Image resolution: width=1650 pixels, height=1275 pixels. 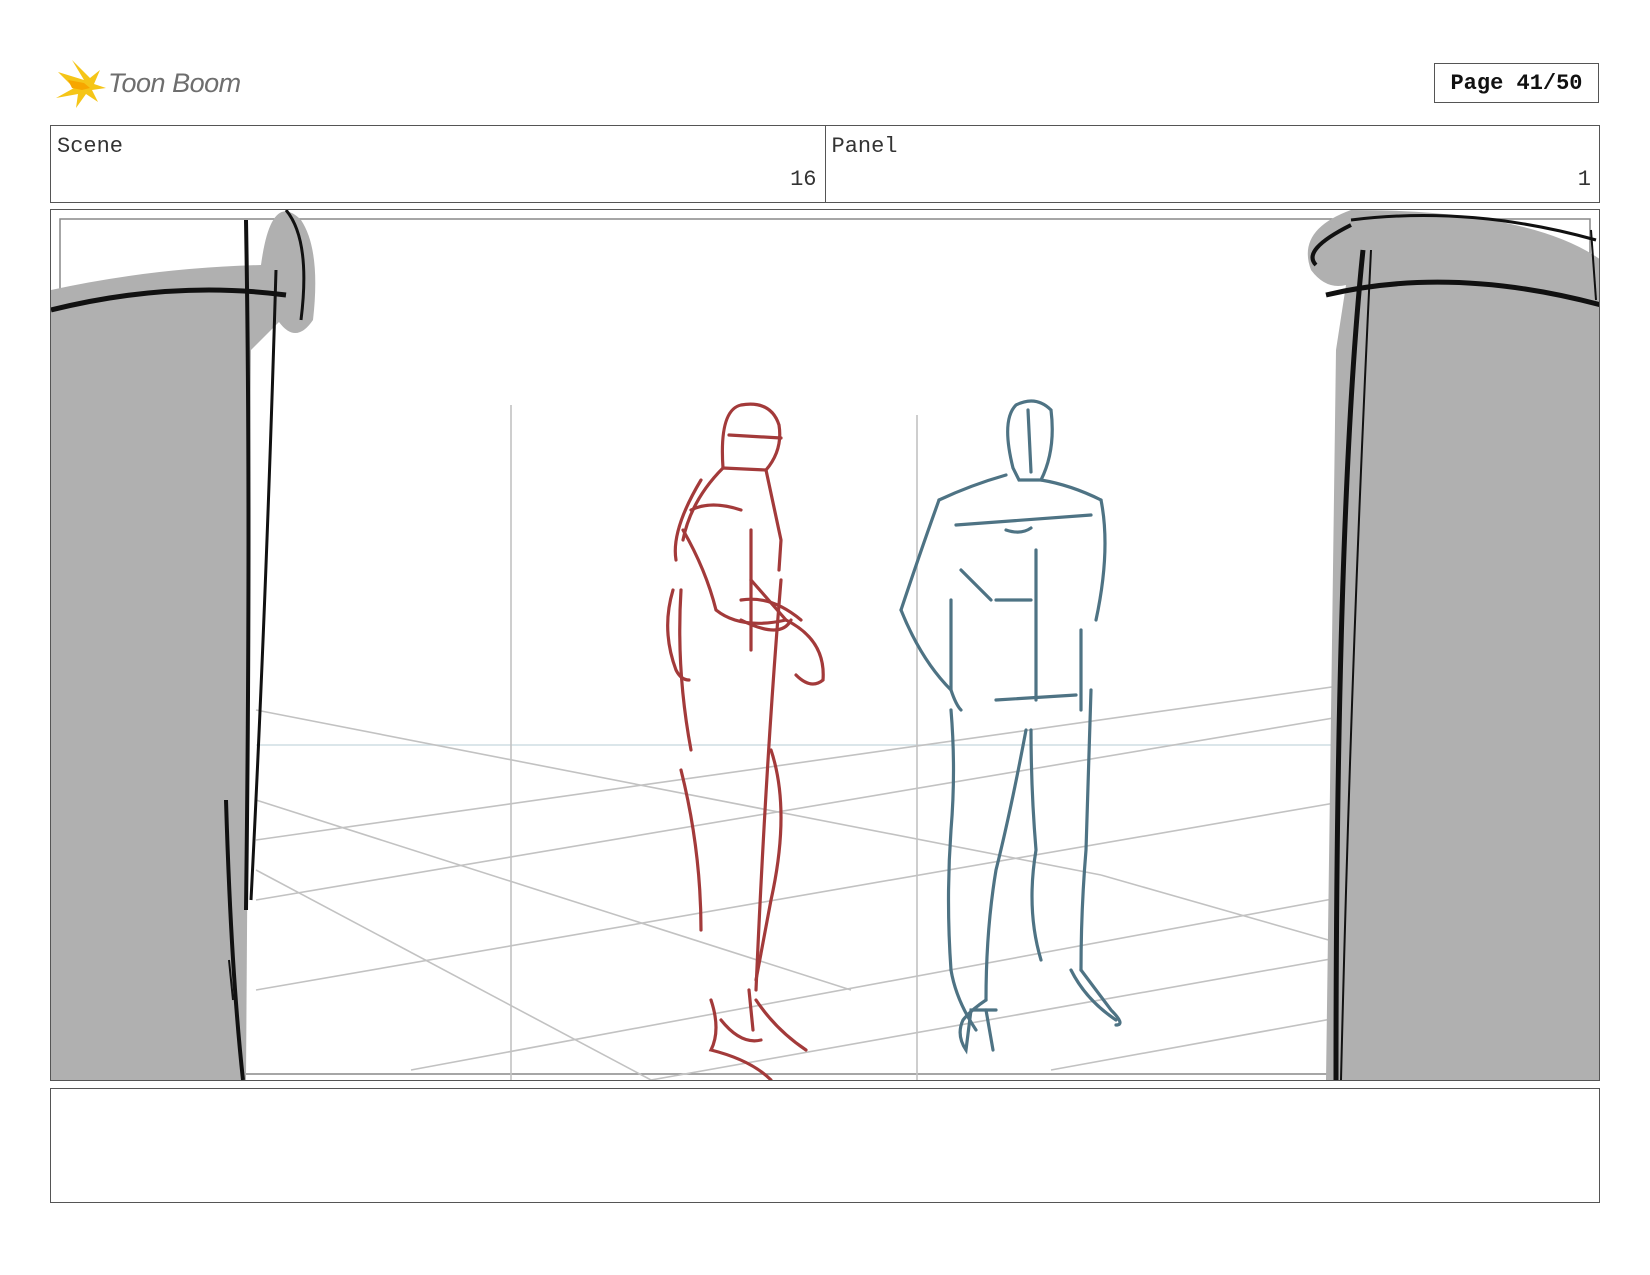 I want to click on left-character-sketch, so click(x=745, y=741).